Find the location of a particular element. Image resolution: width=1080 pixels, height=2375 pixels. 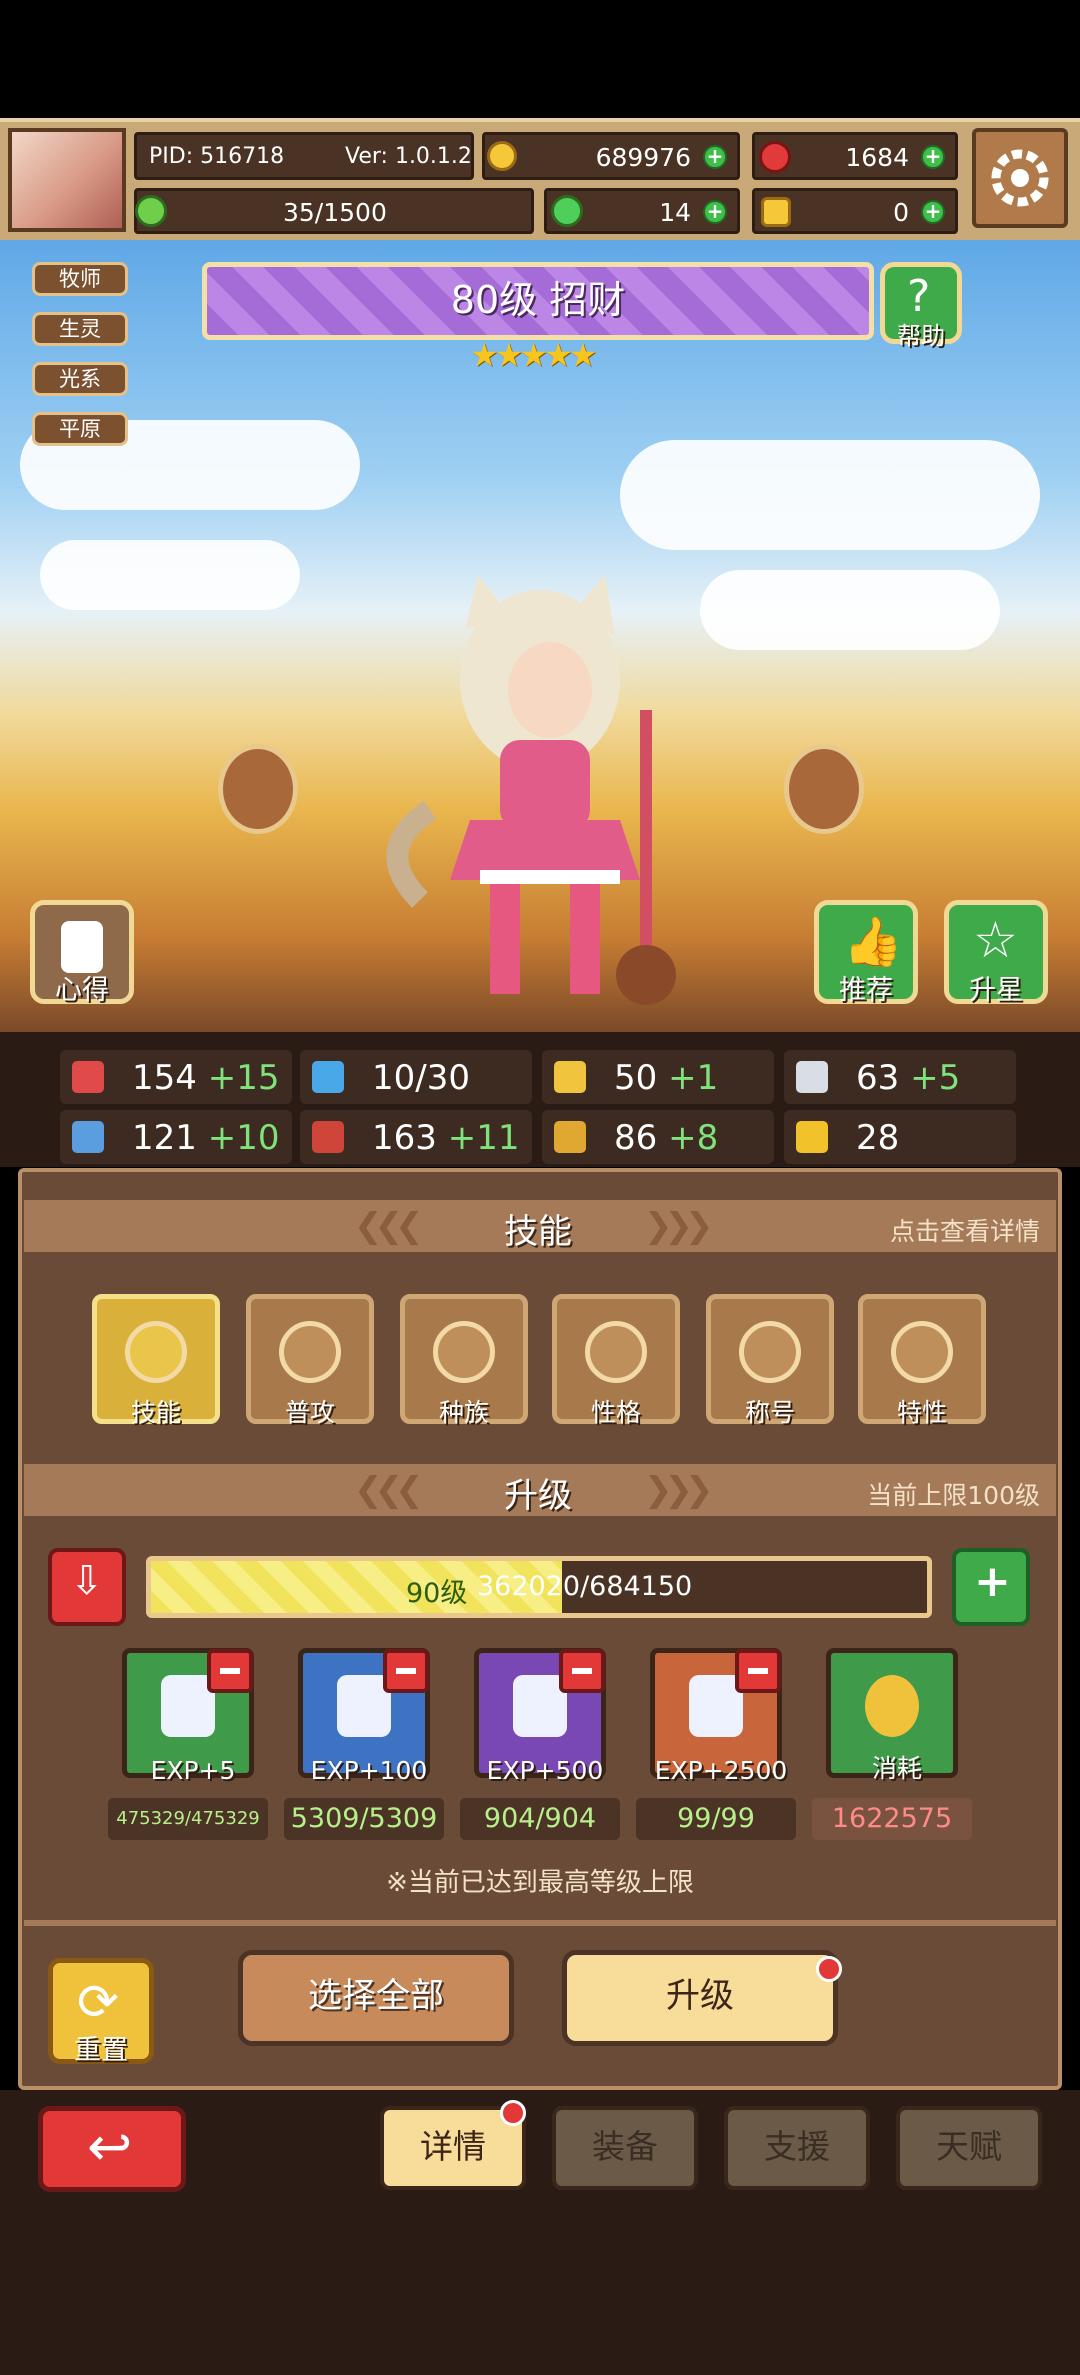

star-rating: ★★★★★ is located at coordinates (533, 355).